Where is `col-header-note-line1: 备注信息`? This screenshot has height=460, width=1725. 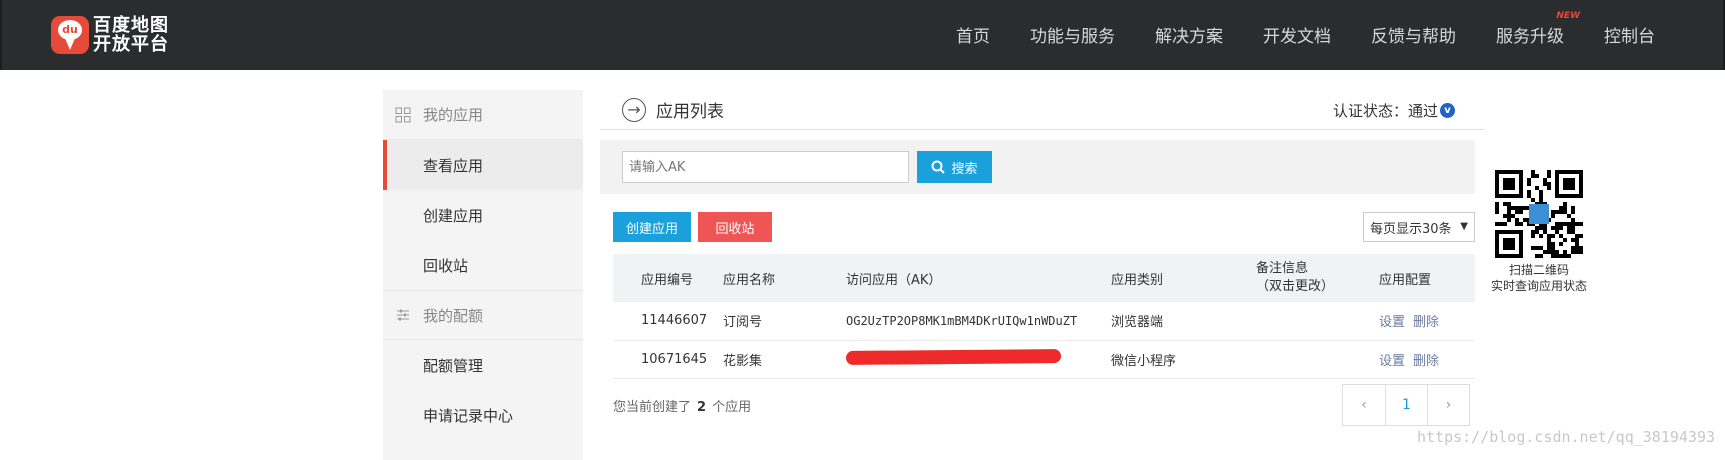
col-header-note-line1: 备注信息 is located at coordinates (1282, 268).